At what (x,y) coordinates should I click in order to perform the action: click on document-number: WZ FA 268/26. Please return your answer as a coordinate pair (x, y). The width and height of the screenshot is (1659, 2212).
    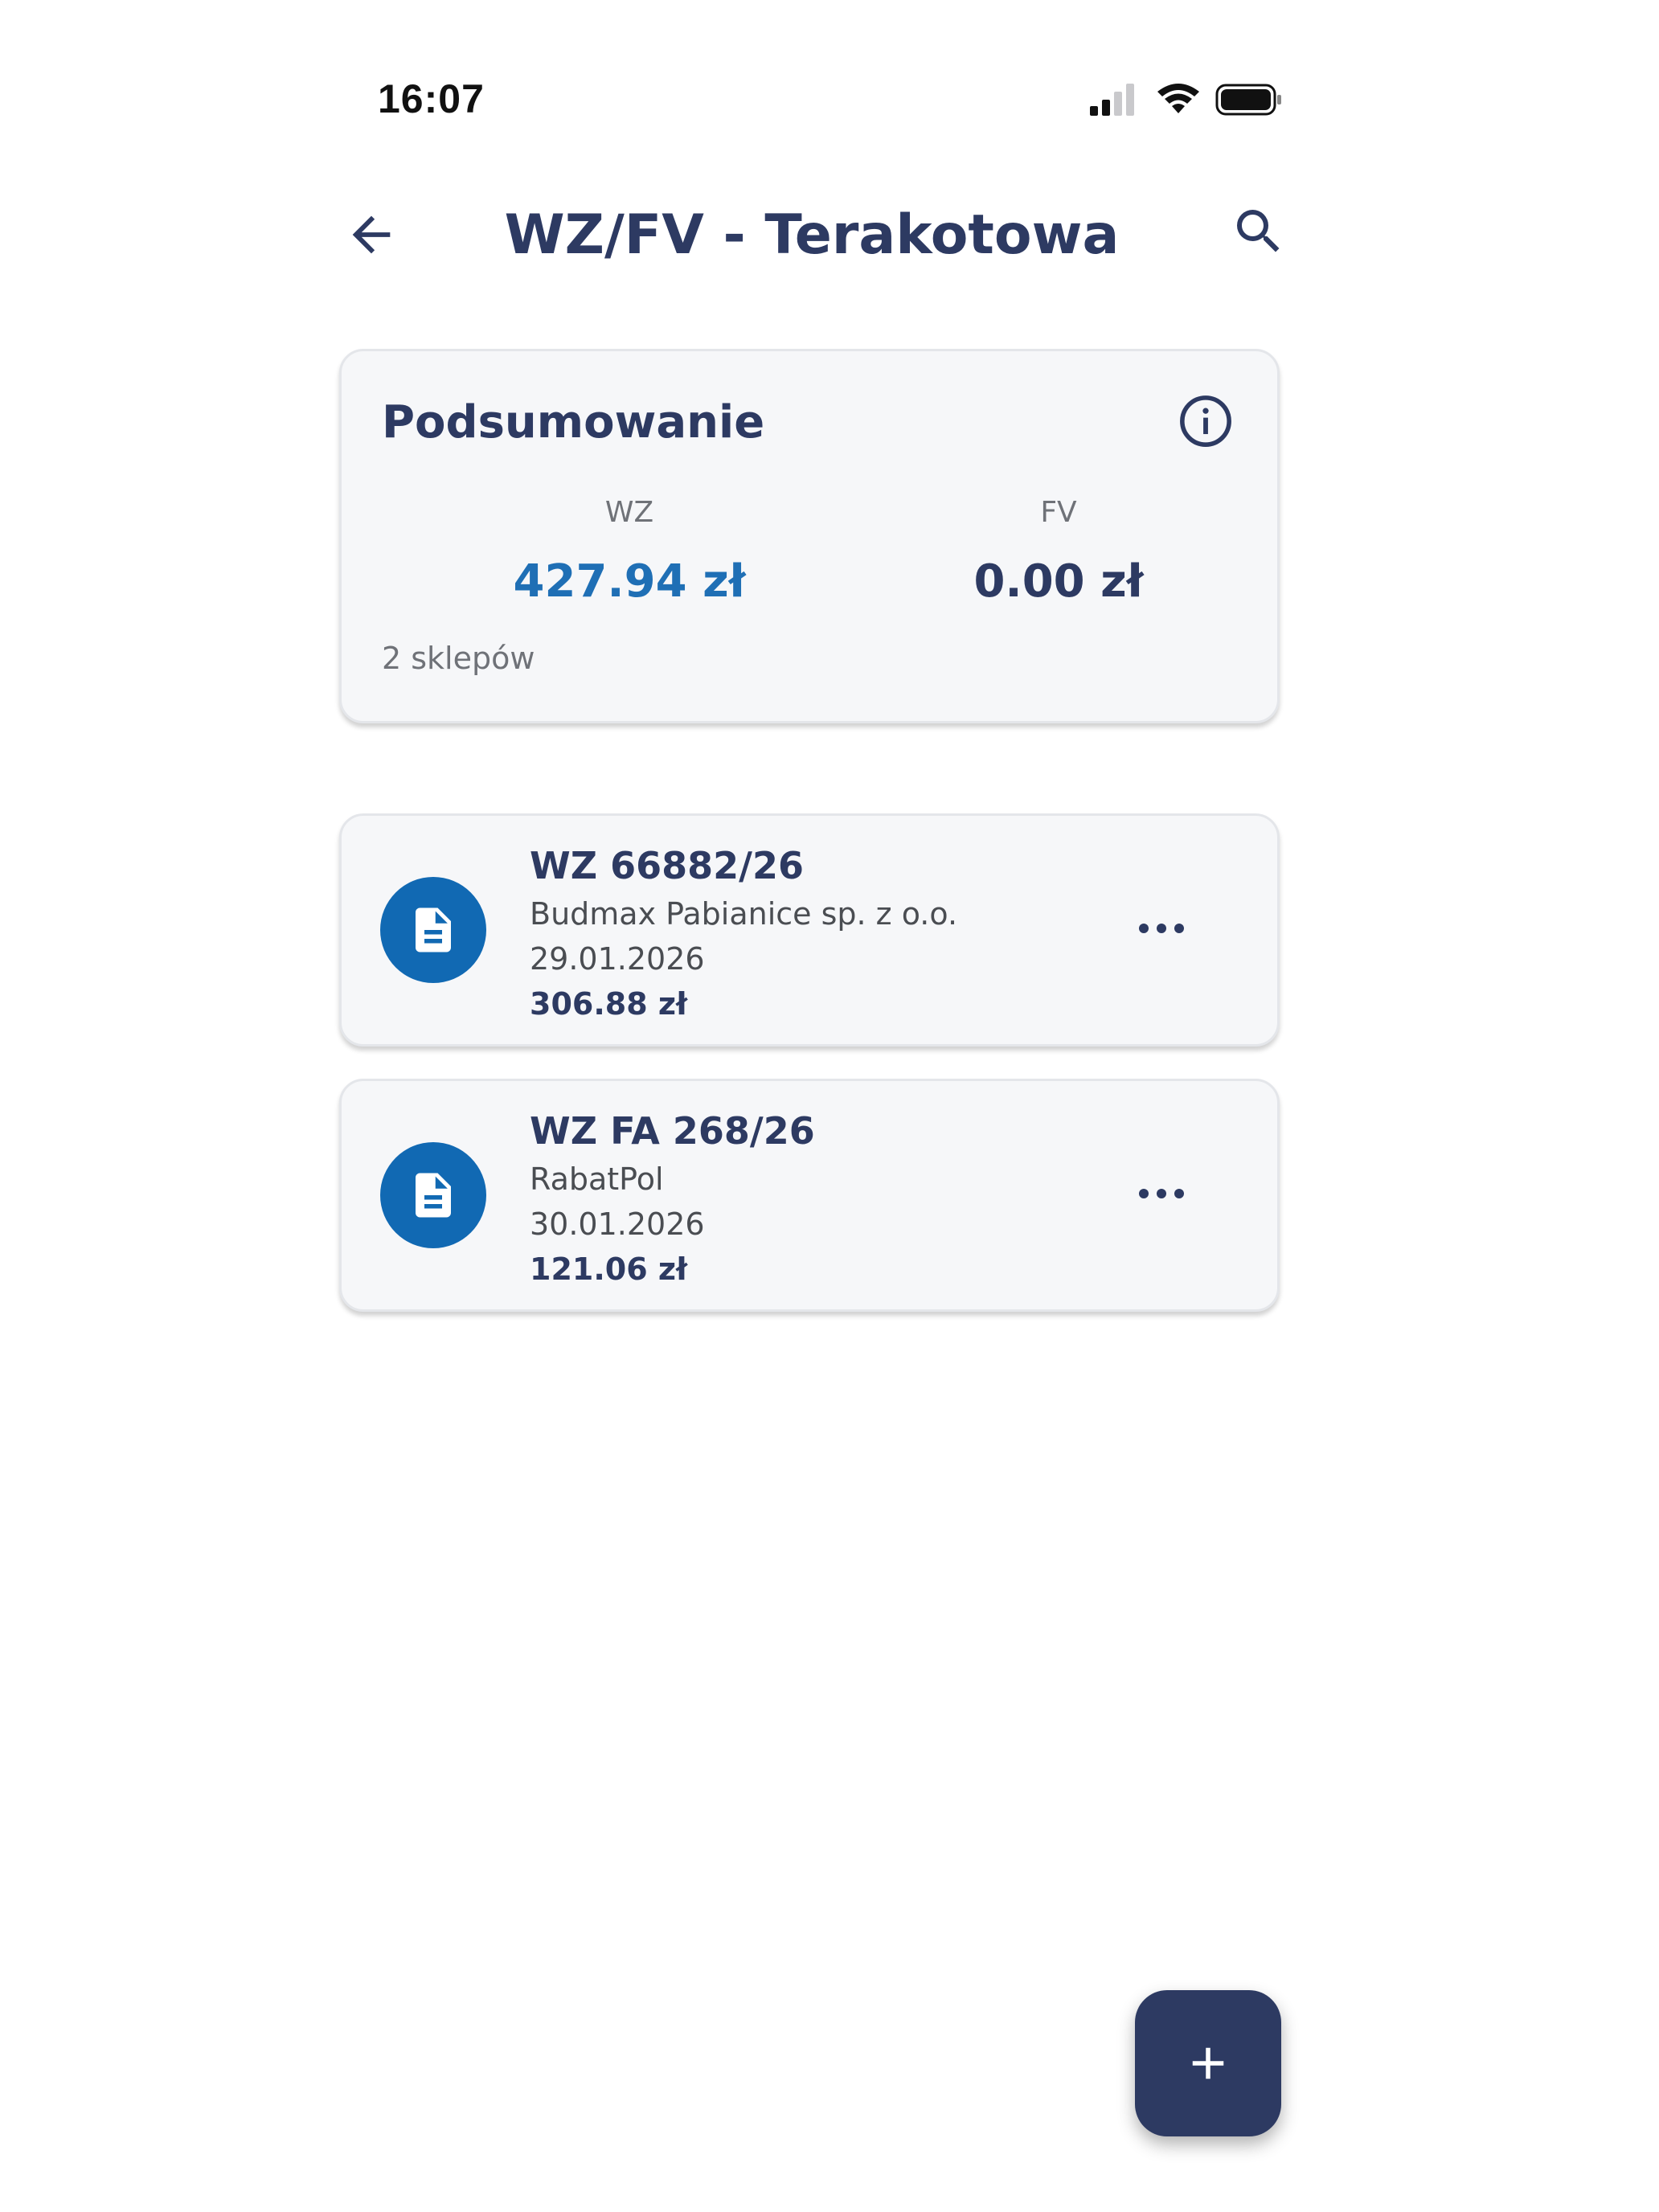
    Looking at the image, I should click on (672, 1131).